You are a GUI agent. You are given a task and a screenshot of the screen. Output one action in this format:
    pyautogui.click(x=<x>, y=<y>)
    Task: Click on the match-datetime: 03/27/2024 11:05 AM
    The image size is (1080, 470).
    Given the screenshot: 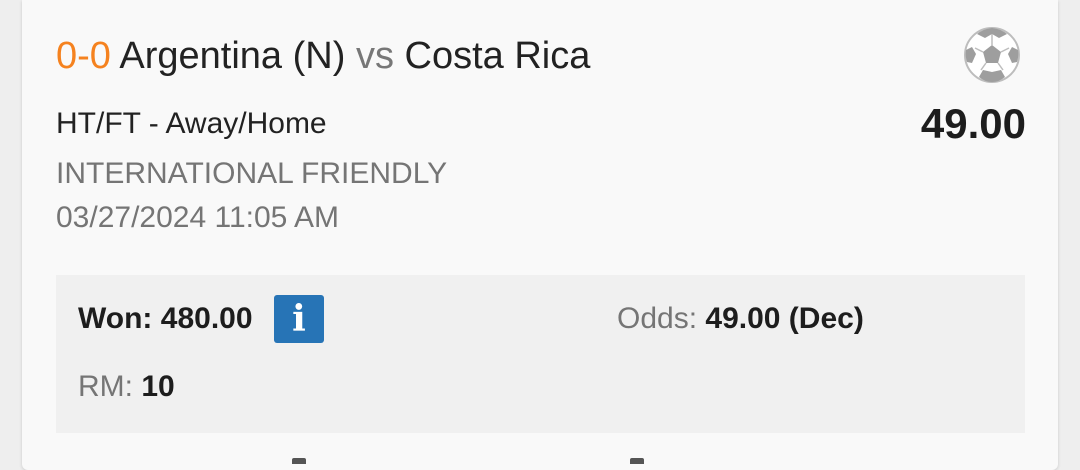 What is the action you would take?
    pyautogui.click(x=198, y=217)
    